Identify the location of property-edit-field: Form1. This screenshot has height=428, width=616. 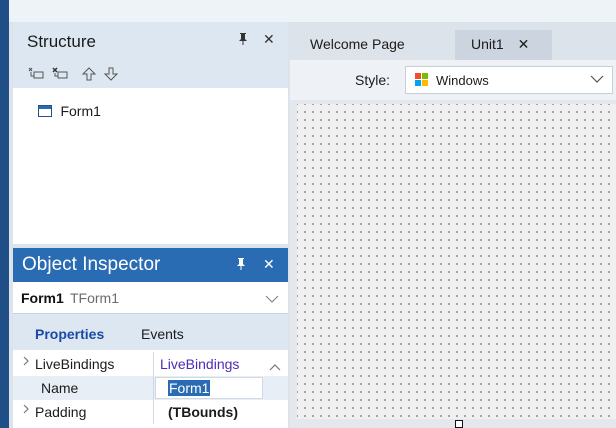
(209, 388).